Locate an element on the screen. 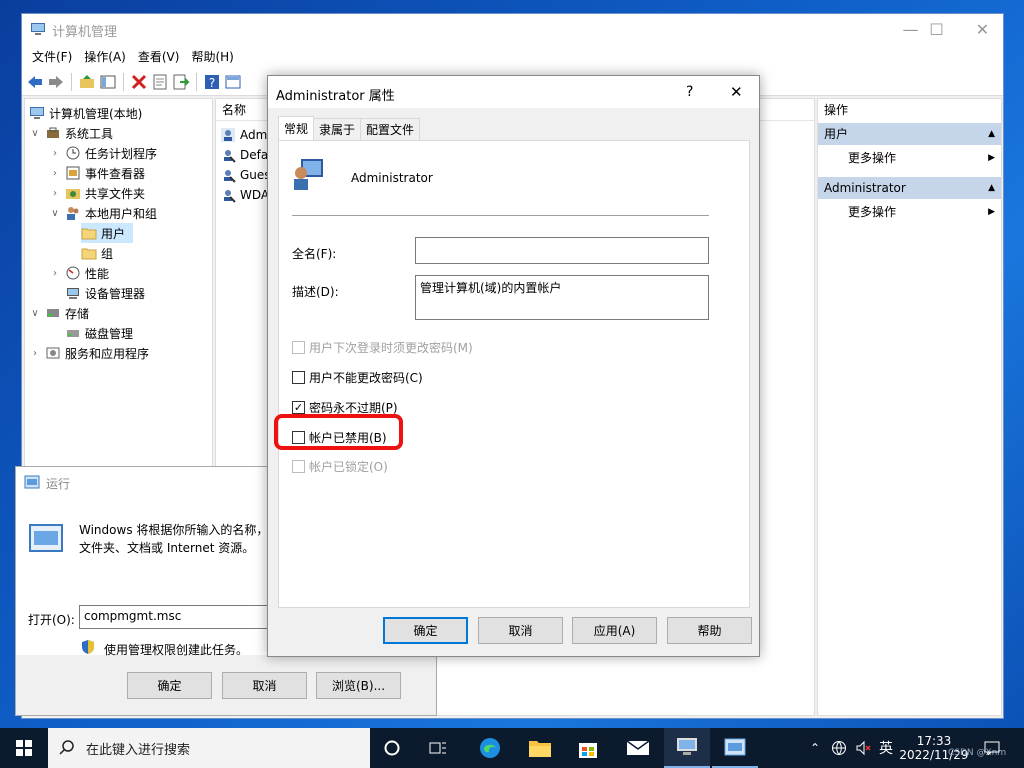  globe-icon is located at coordinates (839, 748).